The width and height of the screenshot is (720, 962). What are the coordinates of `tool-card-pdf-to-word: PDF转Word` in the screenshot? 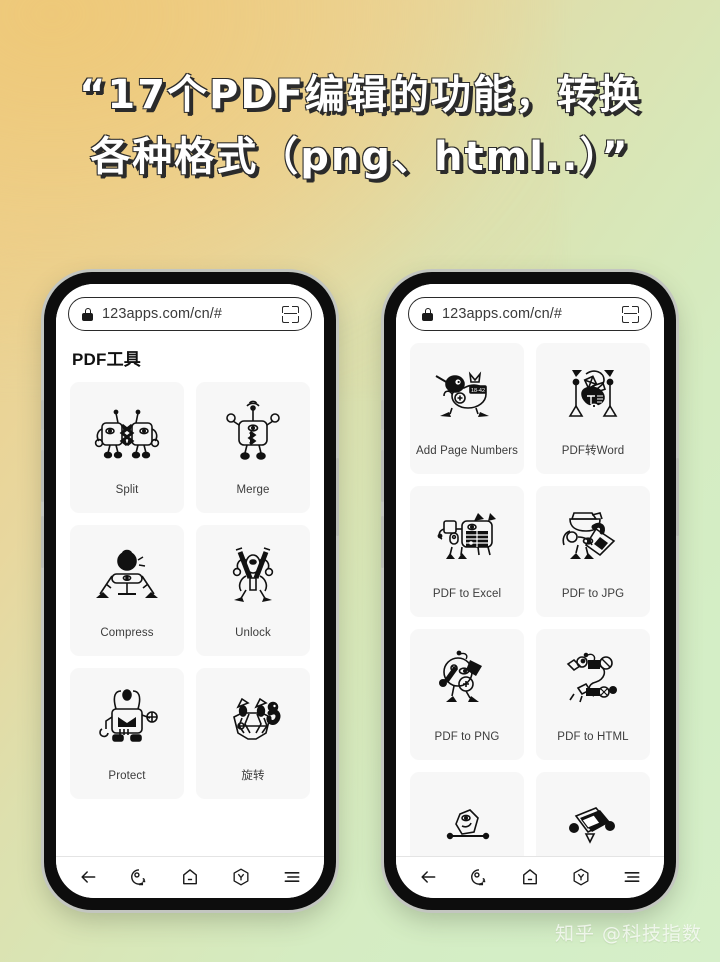 It's located at (593, 408).